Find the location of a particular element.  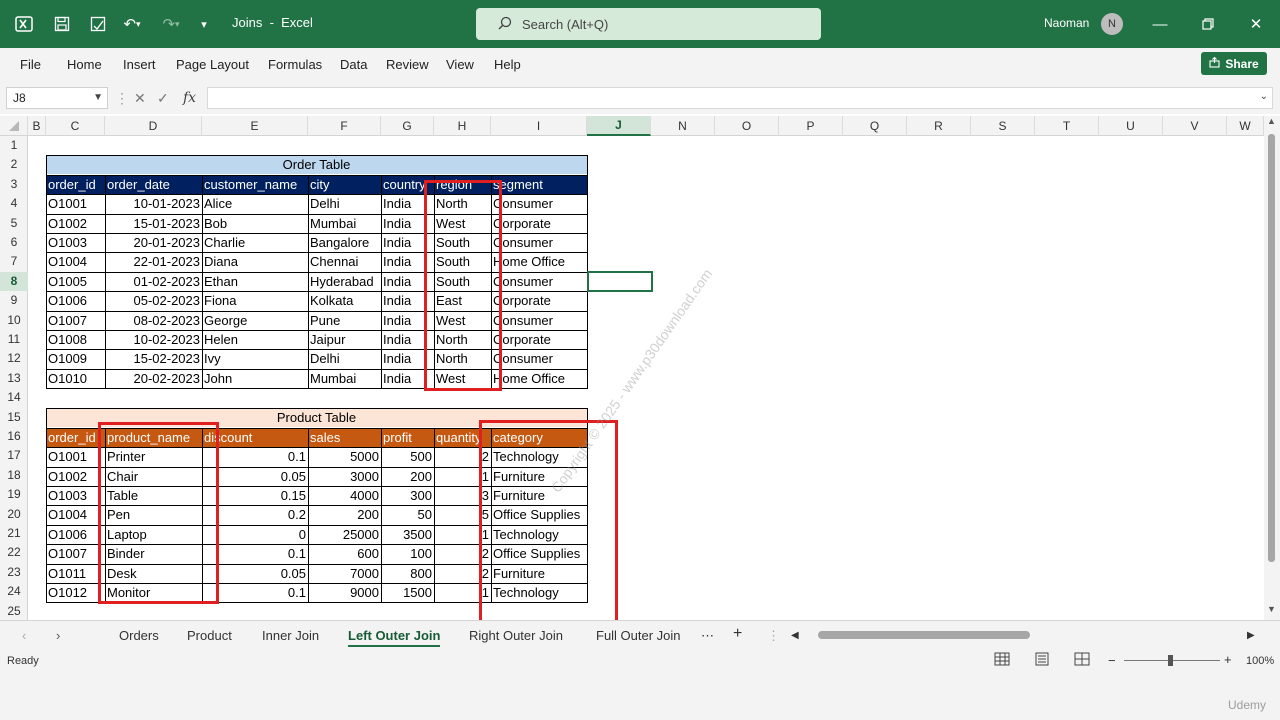

row-header: 20 is located at coordinates (14, 514).